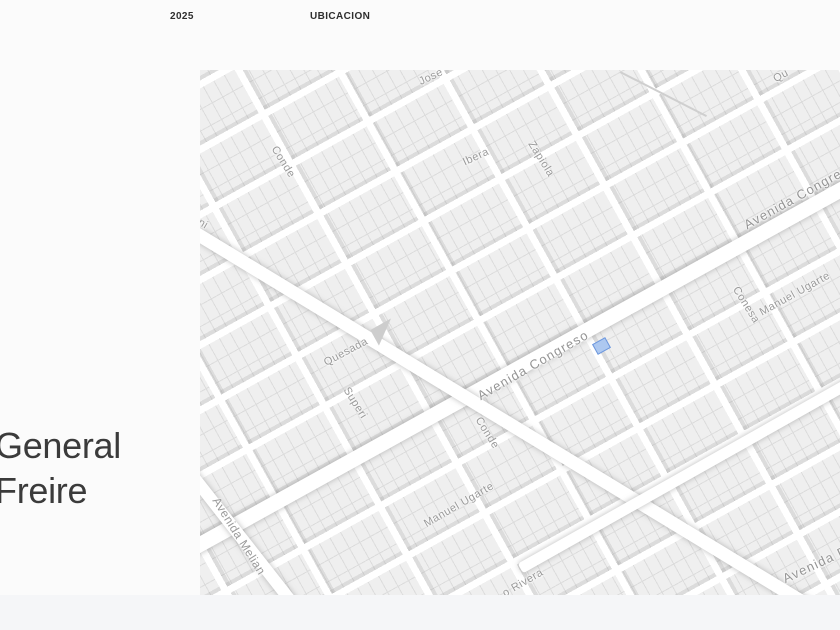 The height and width of the screenshot is (630, 840). What do you see at coordinates (60, 468) in the screenshot?
I see `page-title: General Freire` at bounding box center [60, 468].